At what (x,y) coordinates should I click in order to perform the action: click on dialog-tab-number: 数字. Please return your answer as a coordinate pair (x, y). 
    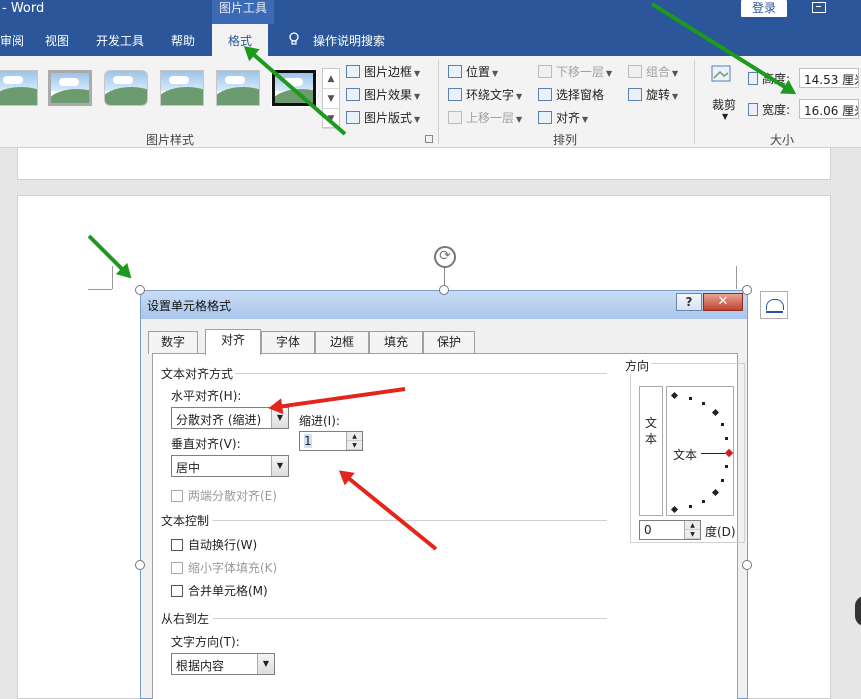
    Looking at the image, I should click on (173, 342).